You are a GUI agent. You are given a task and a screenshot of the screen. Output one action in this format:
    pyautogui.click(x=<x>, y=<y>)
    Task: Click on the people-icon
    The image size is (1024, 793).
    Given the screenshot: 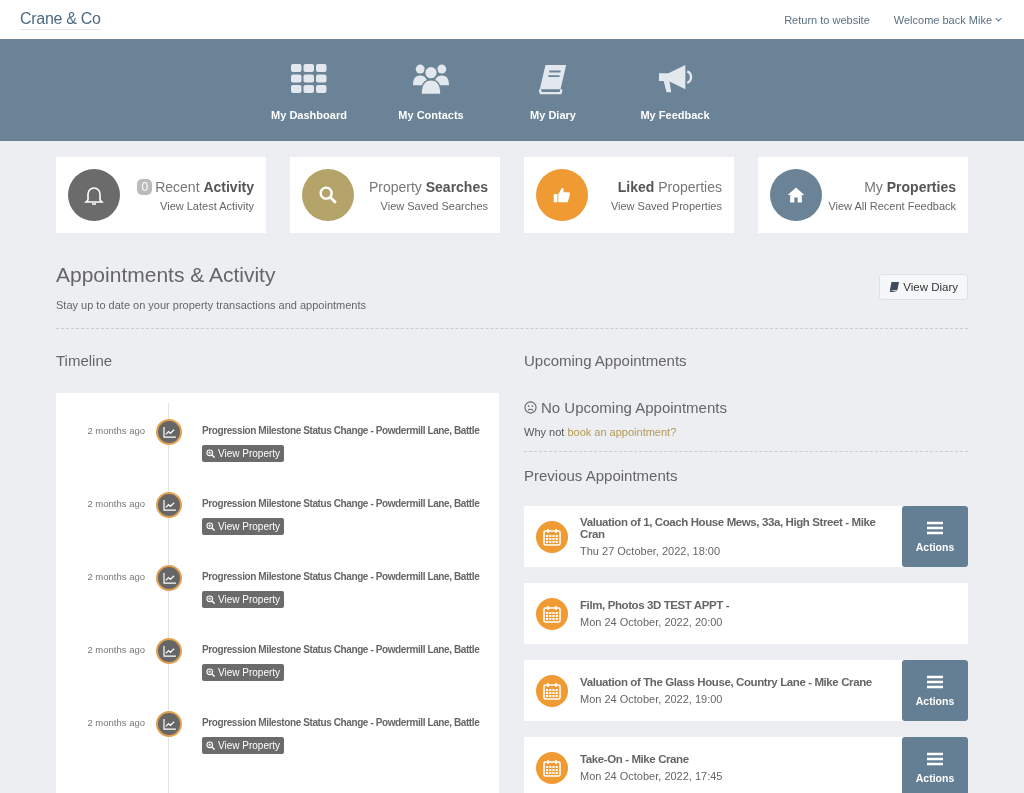 What is the action you would take?
    pyautogui.click(x=431, y=79)
    